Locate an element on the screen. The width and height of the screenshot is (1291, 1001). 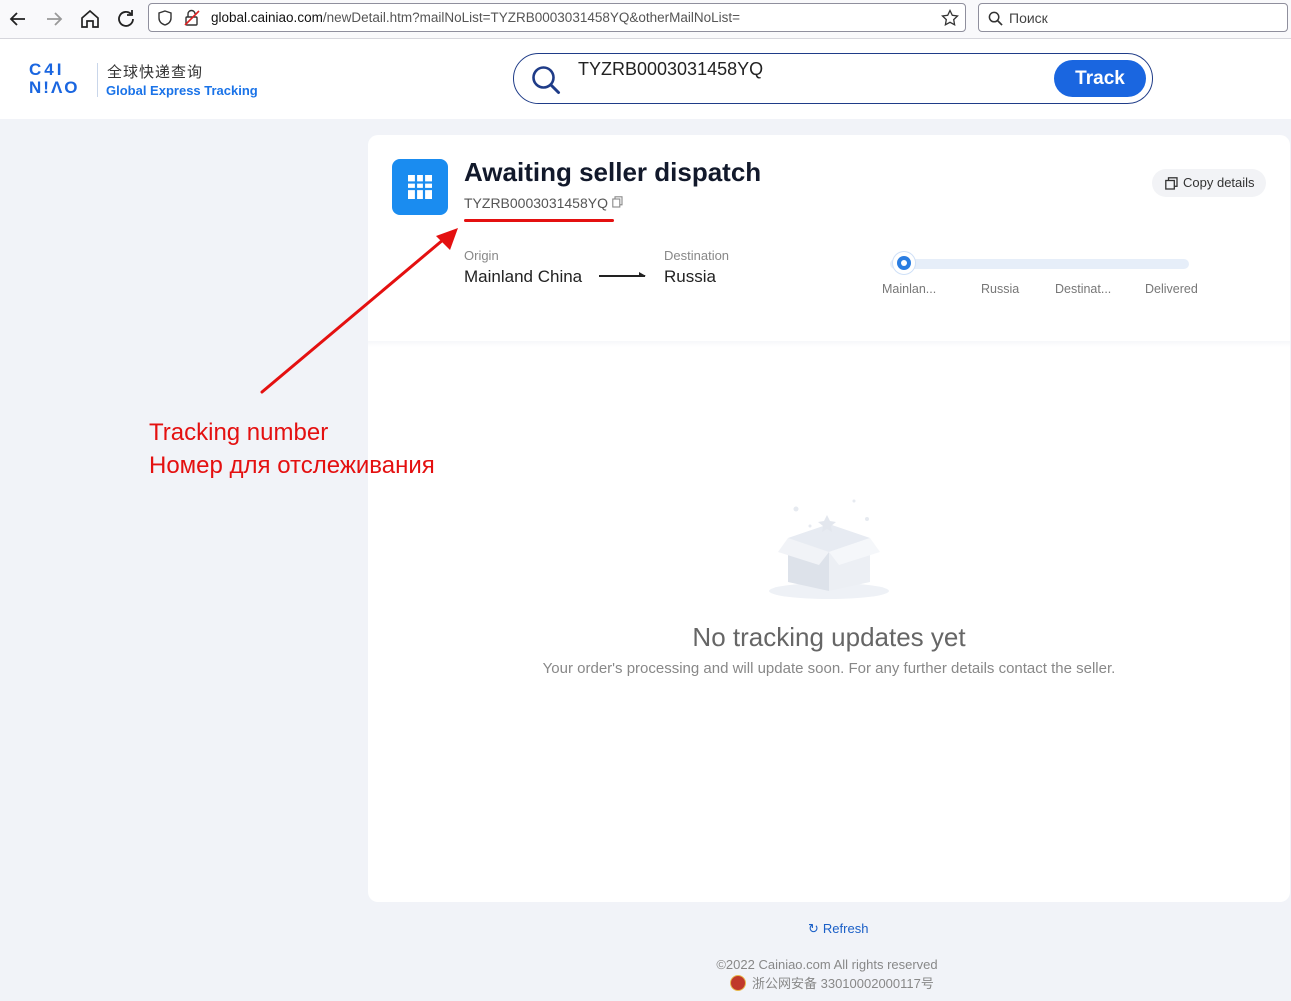
route-arrow-icon is located at coordinates (622, 274).